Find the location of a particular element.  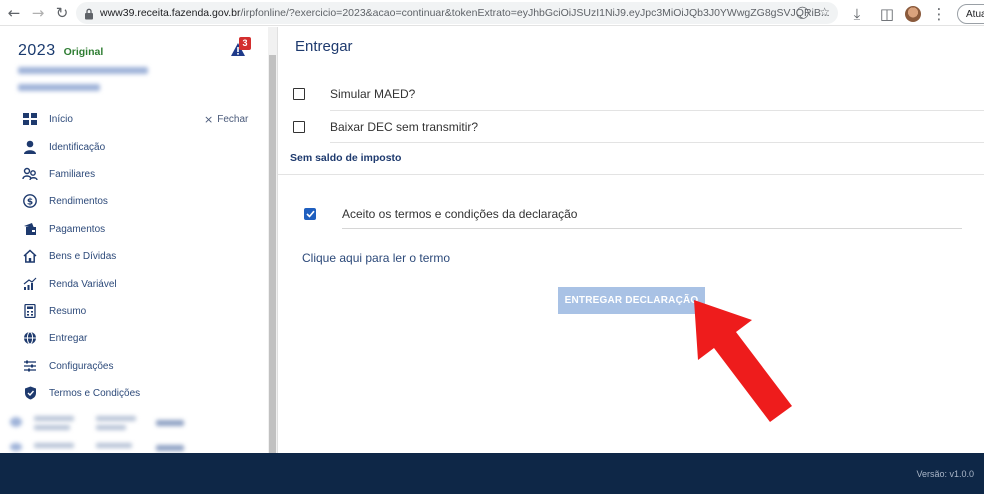

alert-count-badge: 3 is located at coordinates (245, 43).